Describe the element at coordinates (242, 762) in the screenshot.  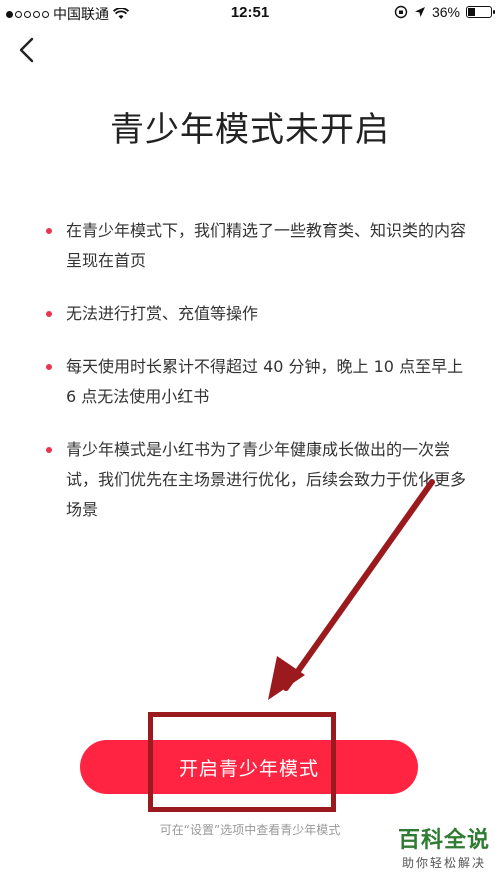
I see `annotation-highlight-box` at that location.